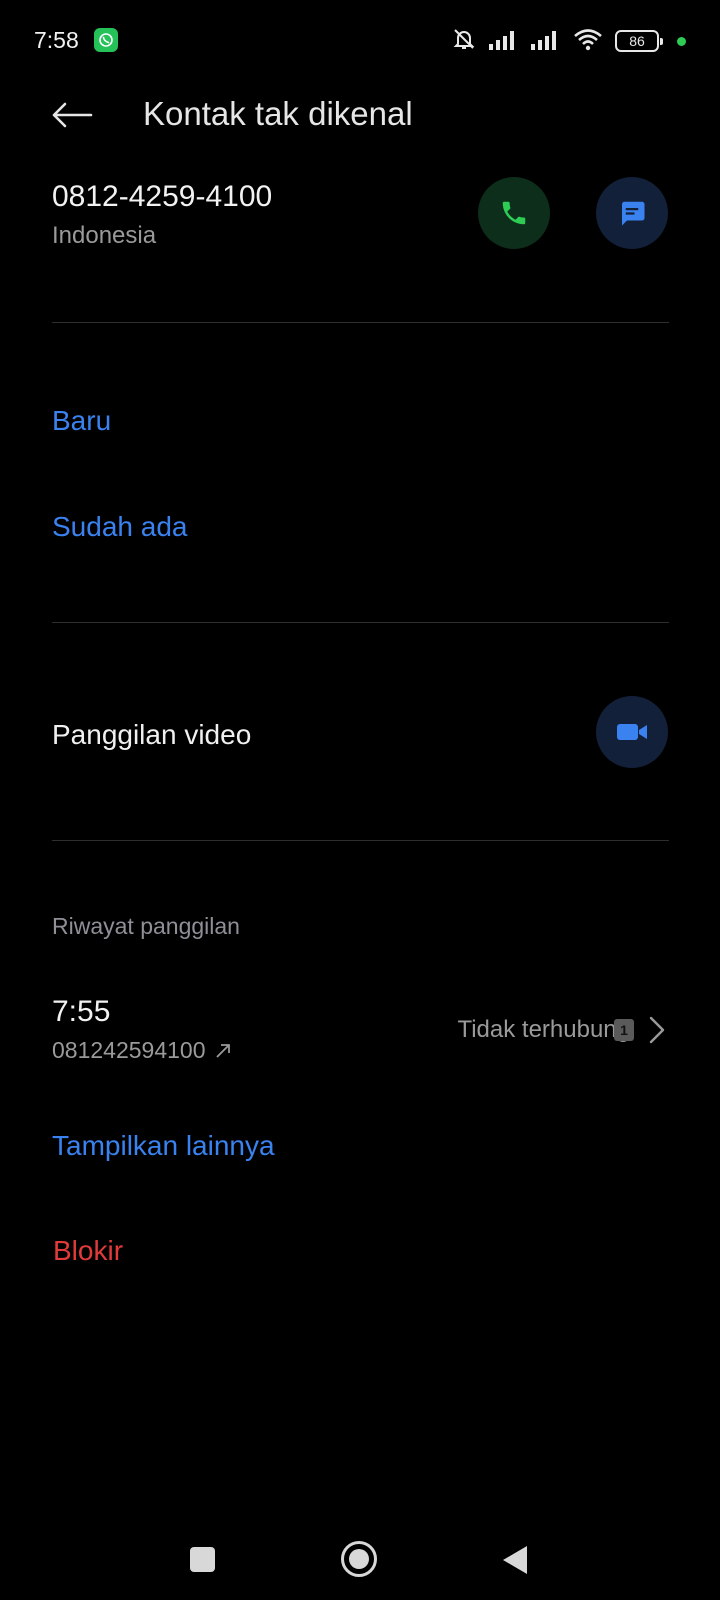  What do you see at coordinates (278, 113) in the screenshot?
I see `page-title: Kontak tak dikenal` at bounding box center [278, 113].